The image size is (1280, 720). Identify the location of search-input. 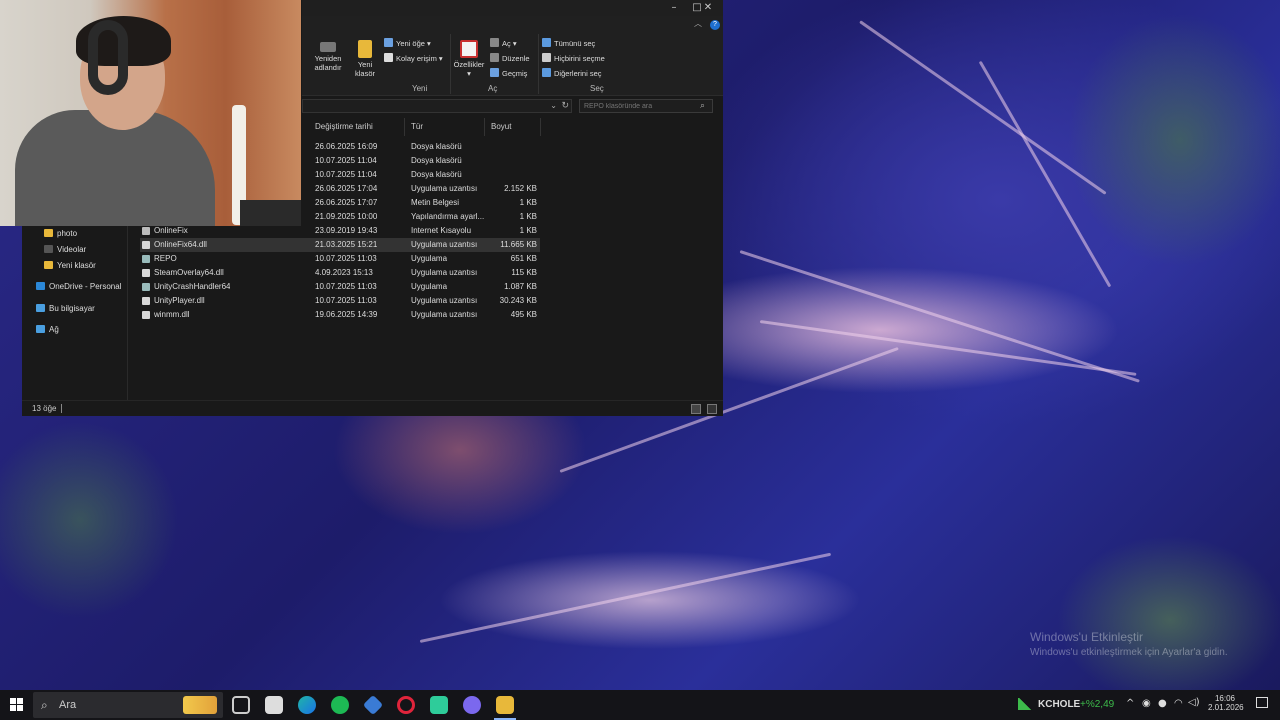
(646, 106).